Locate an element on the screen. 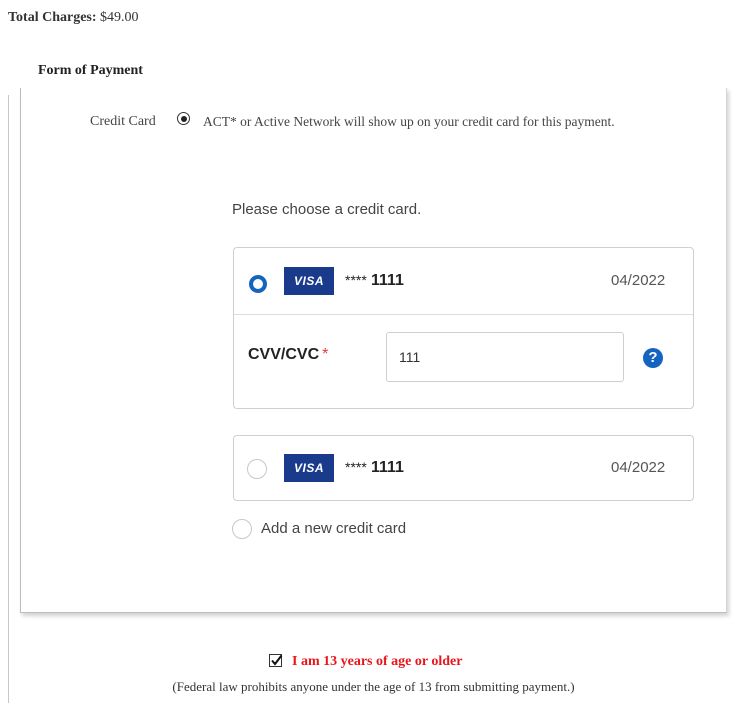 This screenshot has height=703, width=747. card-1-divider is located at coordinates (463, 314).